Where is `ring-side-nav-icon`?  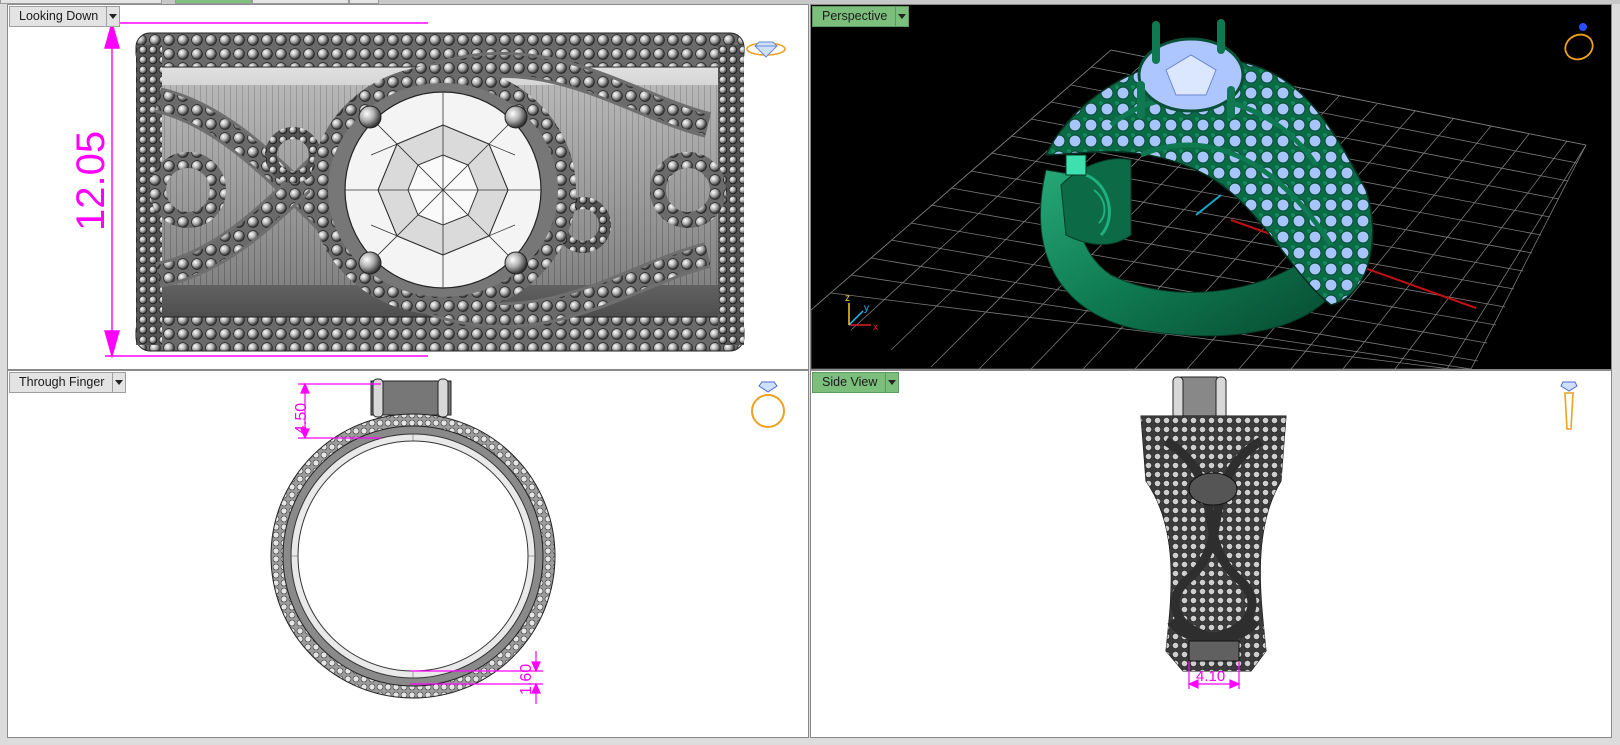
ring-side-nav-icon is located at coordinates (1569, 407).